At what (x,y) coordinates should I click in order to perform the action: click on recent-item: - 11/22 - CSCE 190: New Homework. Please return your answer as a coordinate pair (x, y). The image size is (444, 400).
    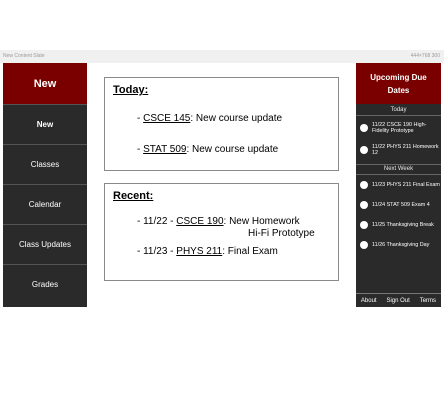
    Looking at the image, I should click on (218, 221).